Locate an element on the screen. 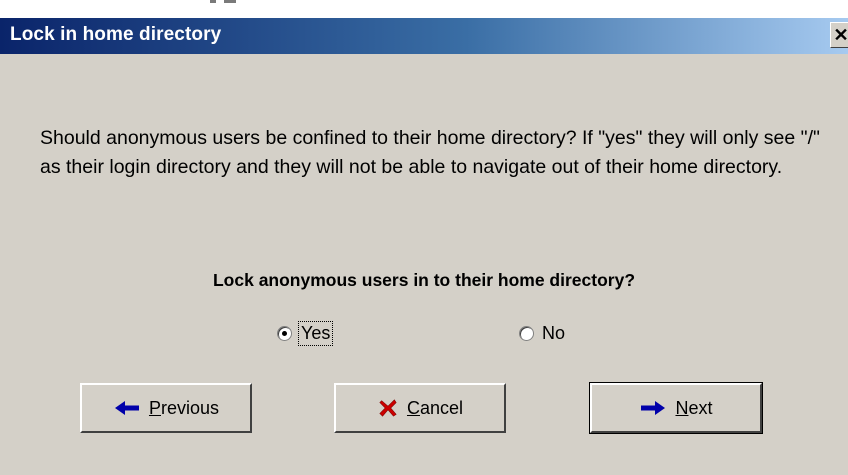 The height and width of the screenshot is (475, 848). radio-yes: Yes is located at coordinates (305, 333).